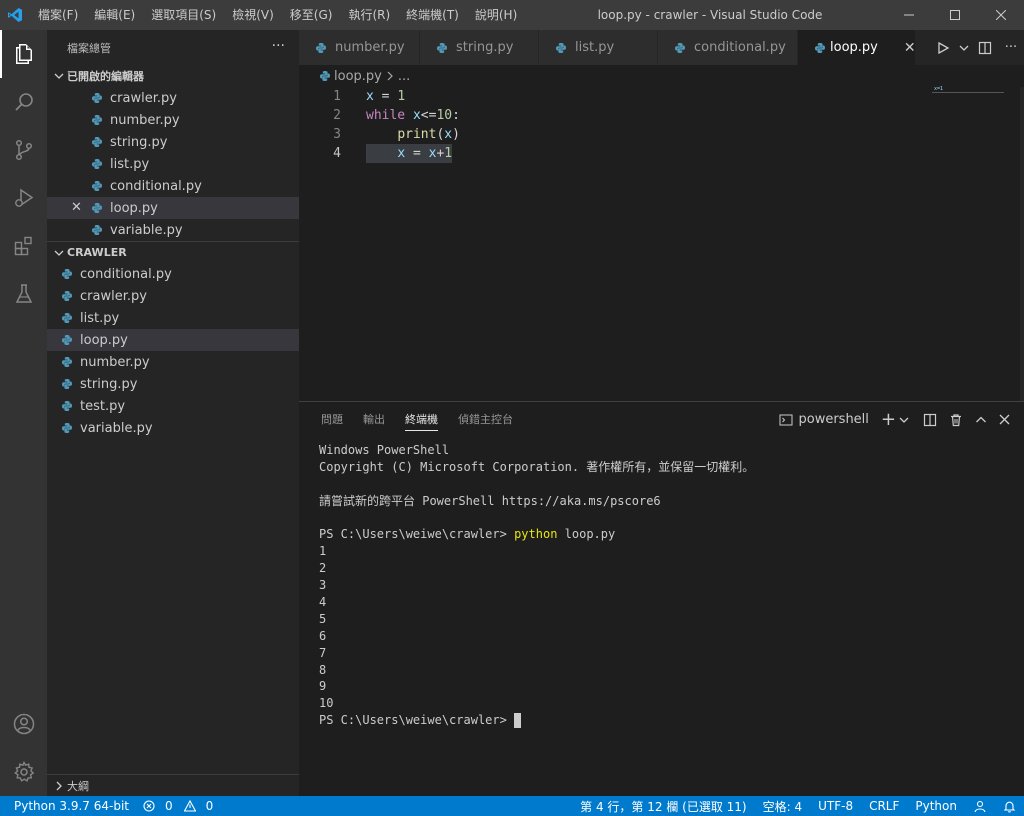 Image resolution: width=1024 pixels, height=816 pixels. Describe the element at coordinates (386, 115) in the screenshot. I see `token: while` at that location.